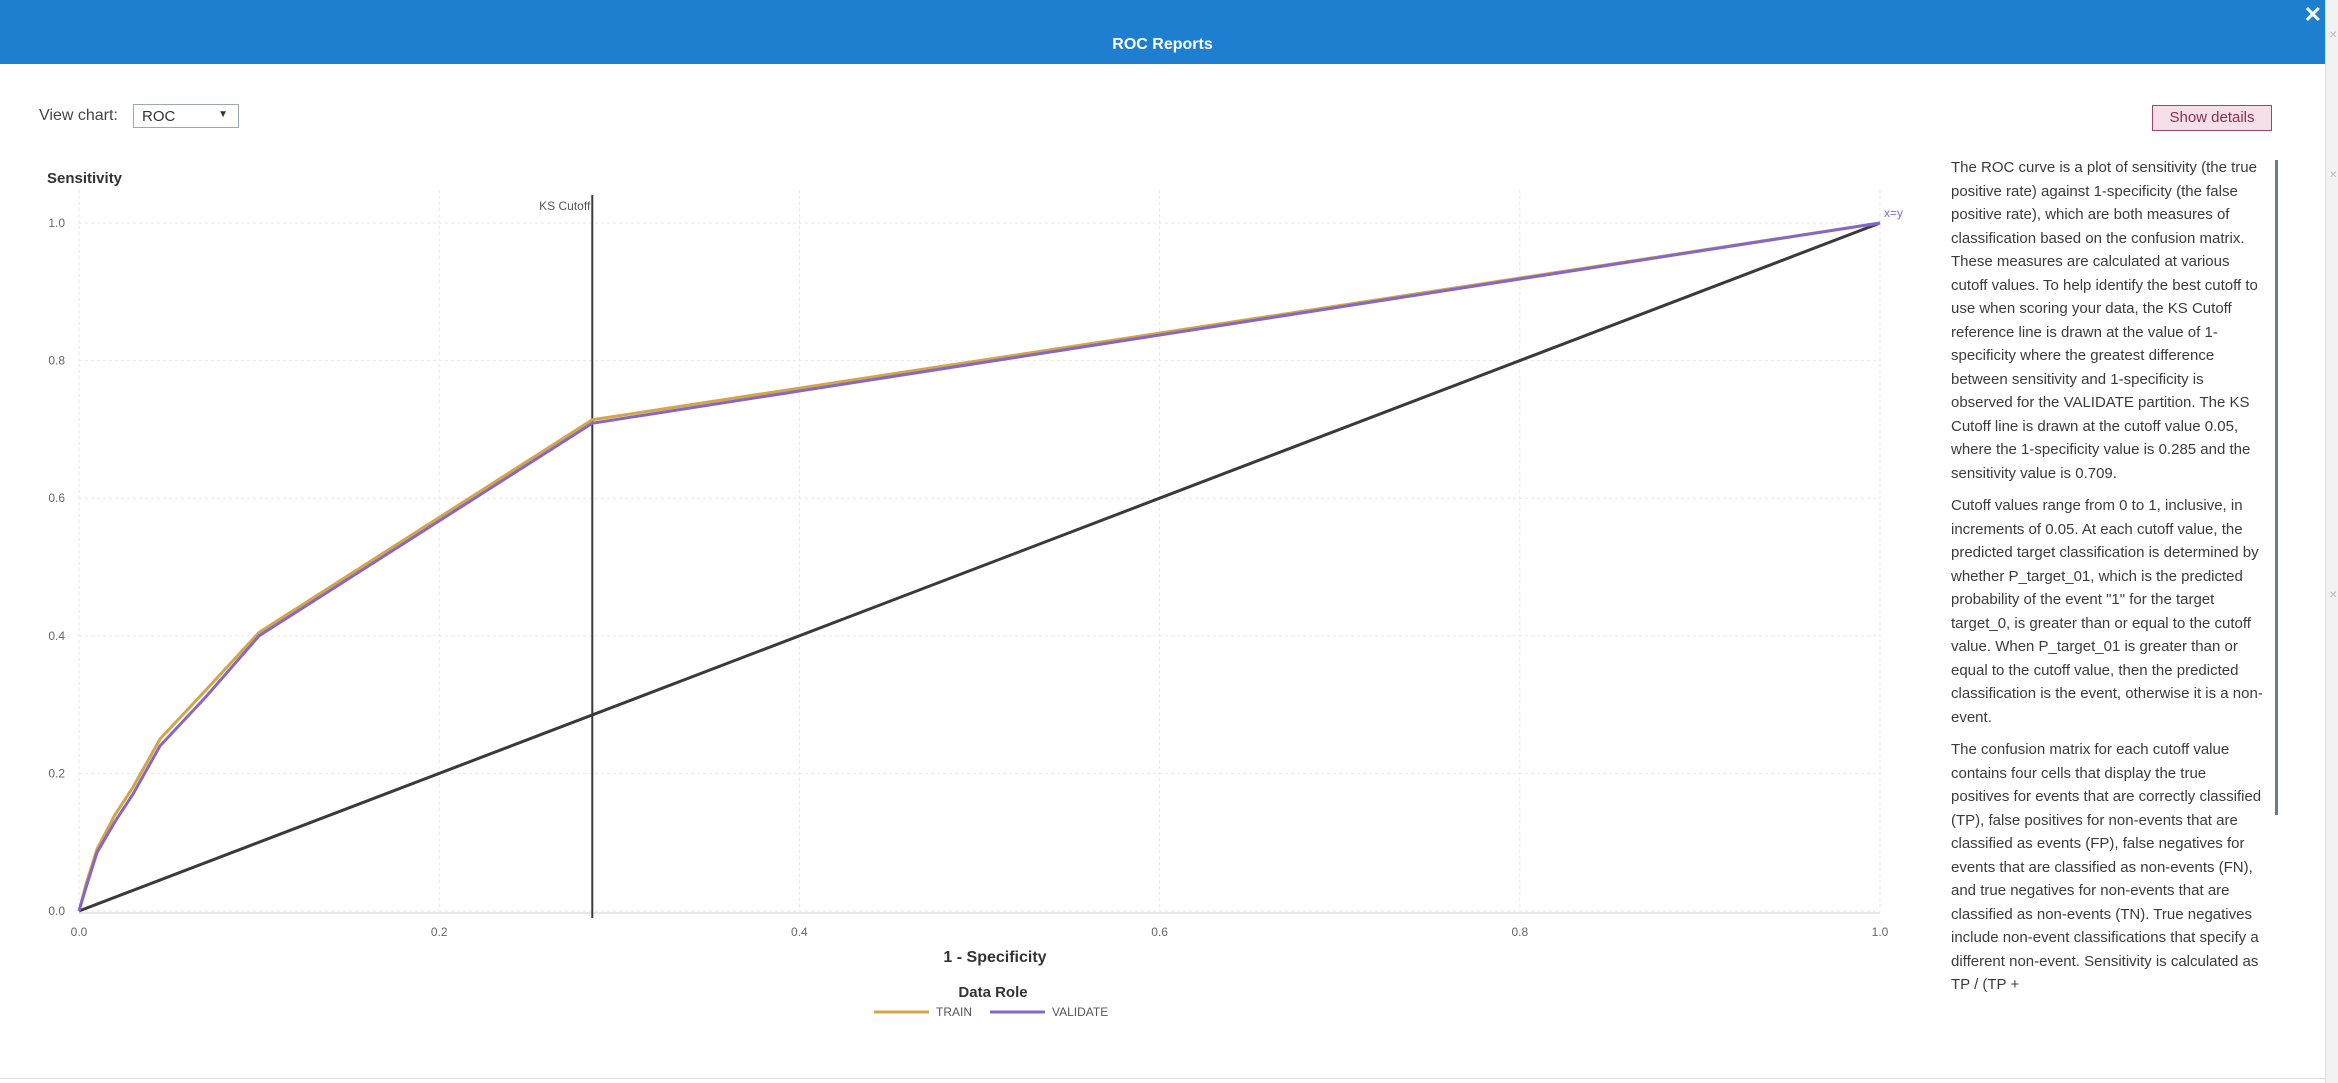 Image resolution: width=2338 pixels, height=1083 pixels. I want to click on x-tick-label: 0.0, so click(79, 932).